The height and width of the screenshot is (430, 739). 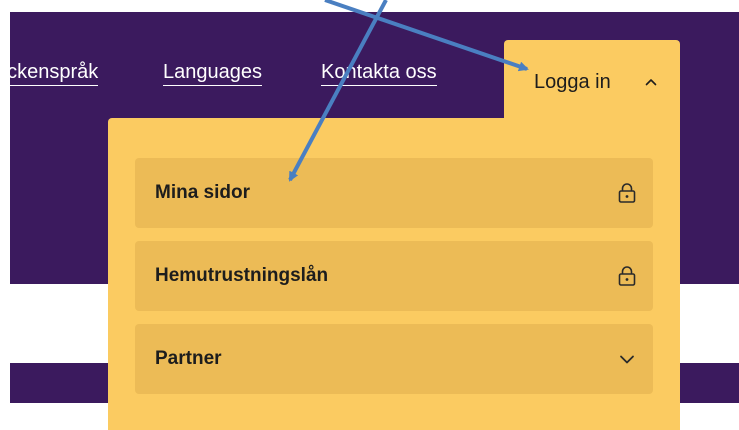 I want to click on nav-link-languages: Languages, so click(x=212, y=73).